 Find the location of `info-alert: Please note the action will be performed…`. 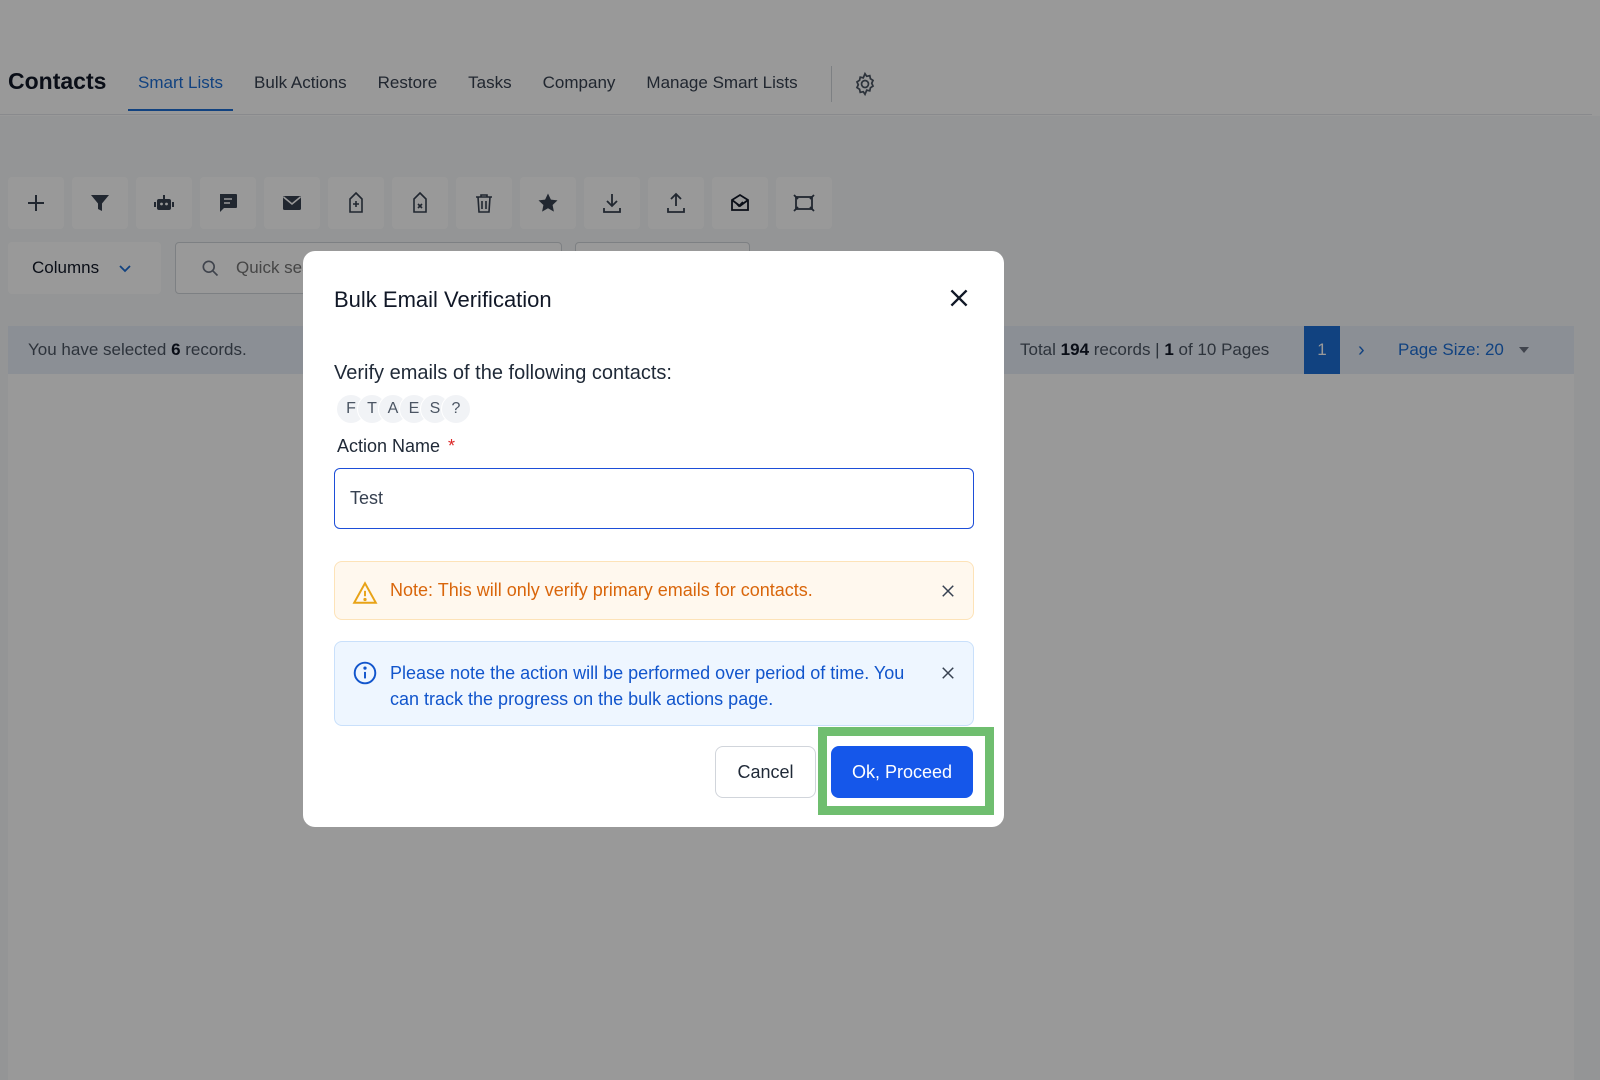

info-alert: Please note the action will be performed… is located at coordinates (654, 683).